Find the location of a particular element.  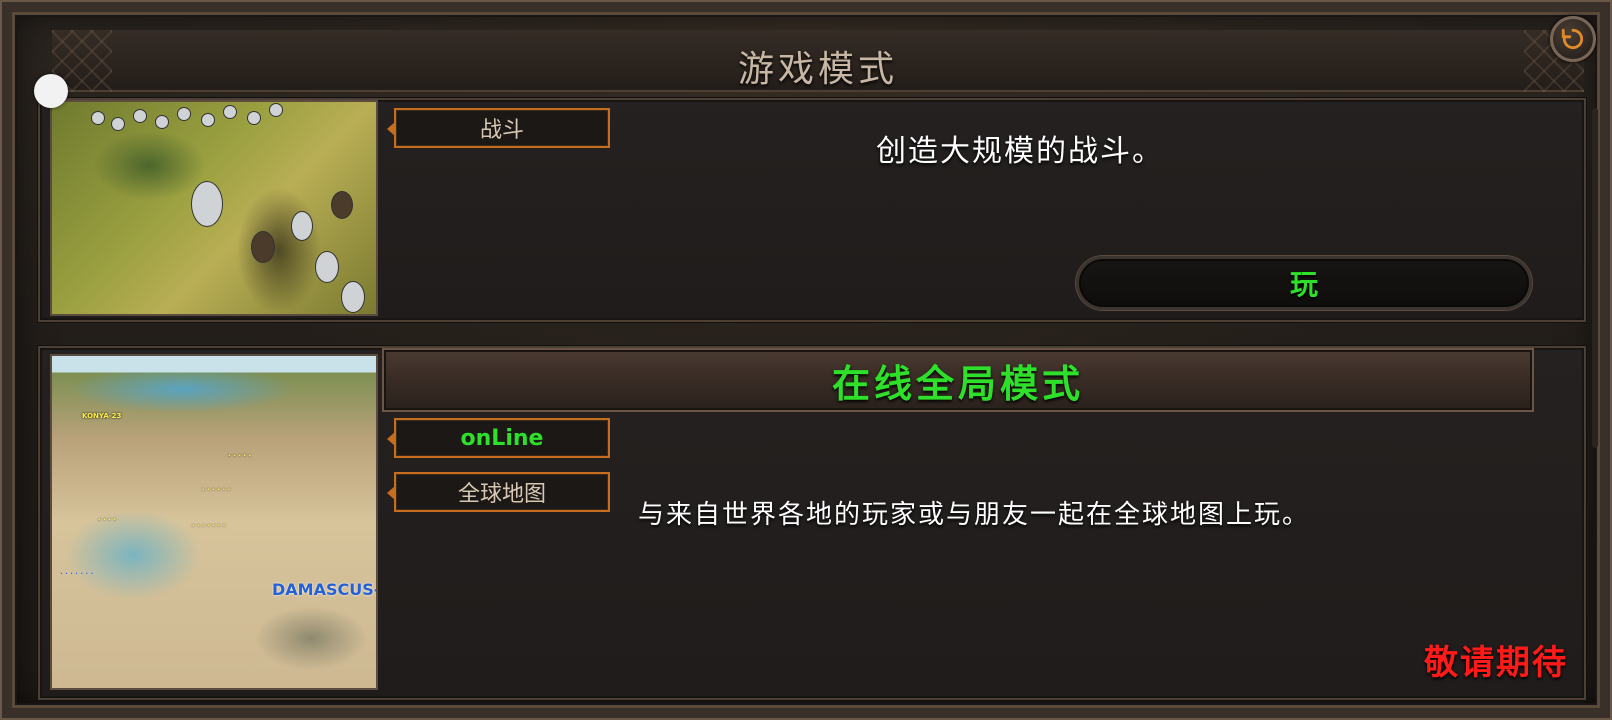

touch-indicator is located at coordinates (51, 91).